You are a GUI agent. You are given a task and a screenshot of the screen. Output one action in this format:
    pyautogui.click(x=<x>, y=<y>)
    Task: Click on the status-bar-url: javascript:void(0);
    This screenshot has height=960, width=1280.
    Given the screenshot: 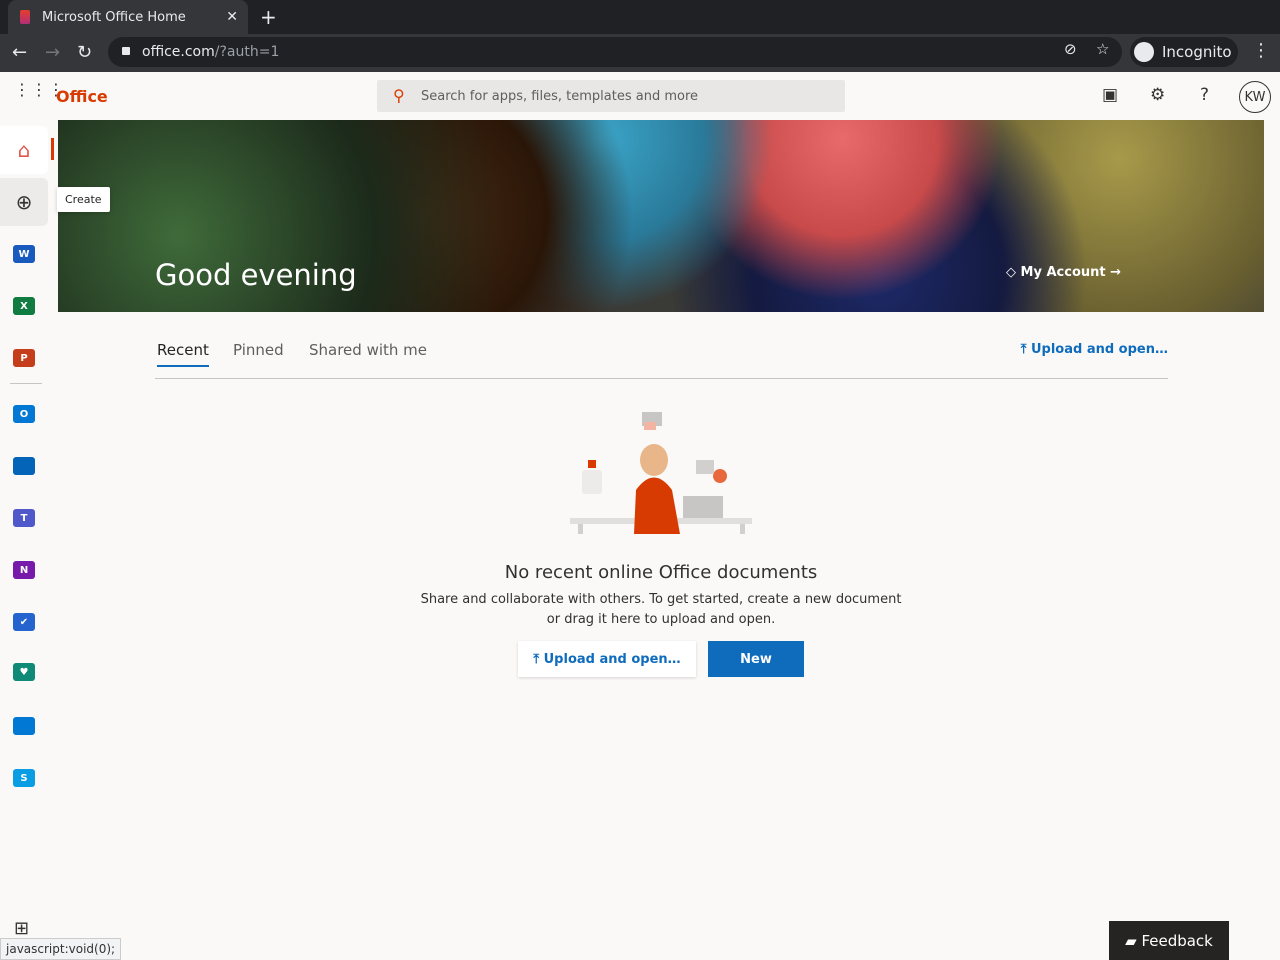 What is the action you would take?
    pyautogui.click(x=61, y=949)
    